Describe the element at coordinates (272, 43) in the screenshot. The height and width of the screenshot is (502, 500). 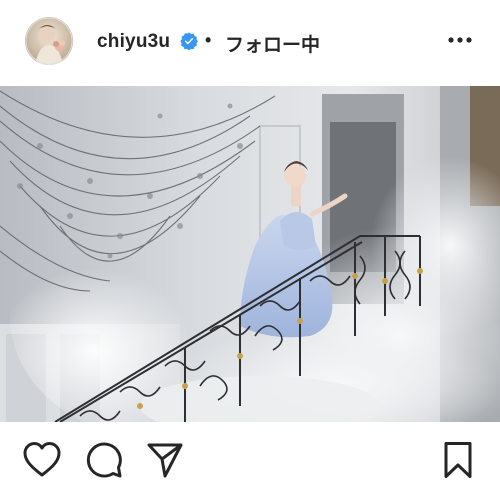
I see `following-button: フォロー中` at that location.